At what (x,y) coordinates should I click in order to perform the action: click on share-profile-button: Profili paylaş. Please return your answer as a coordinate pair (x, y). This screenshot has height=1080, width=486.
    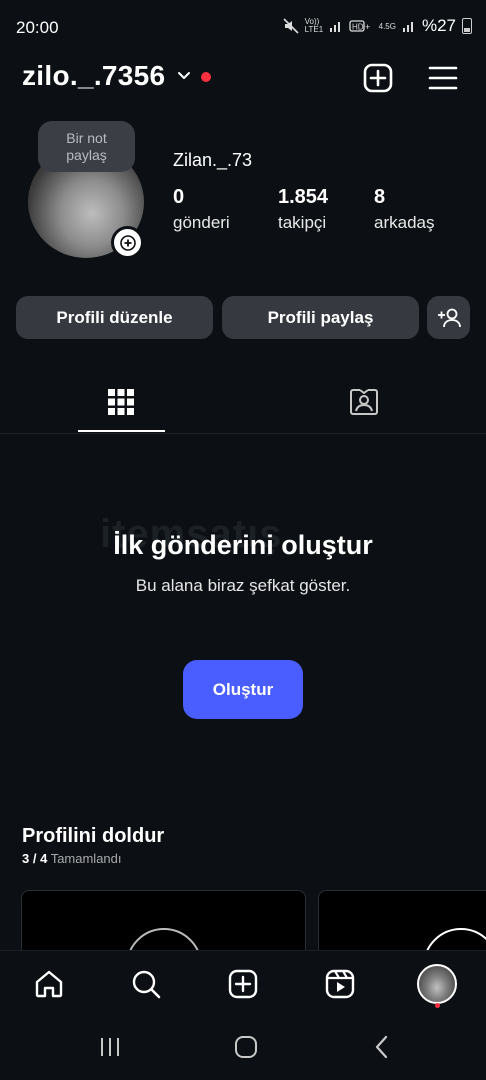
    Looking at the image, I should click on (320, 317).